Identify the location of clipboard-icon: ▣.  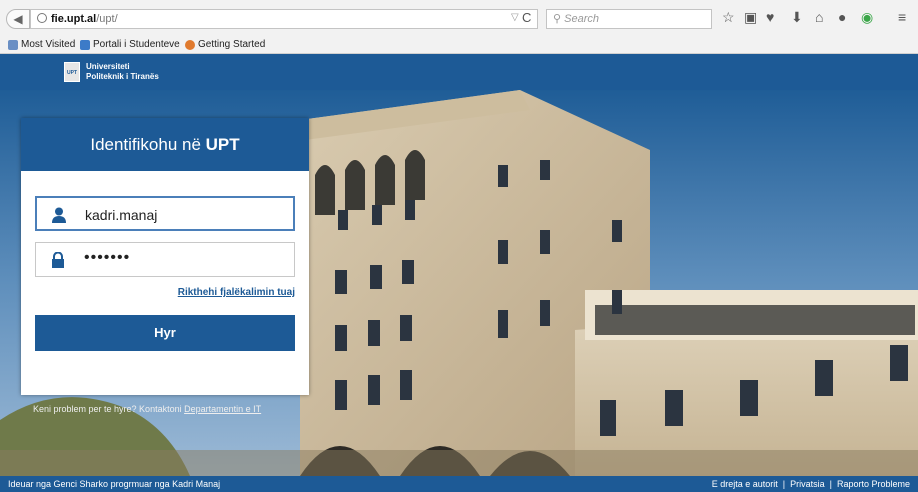
(750, 17).